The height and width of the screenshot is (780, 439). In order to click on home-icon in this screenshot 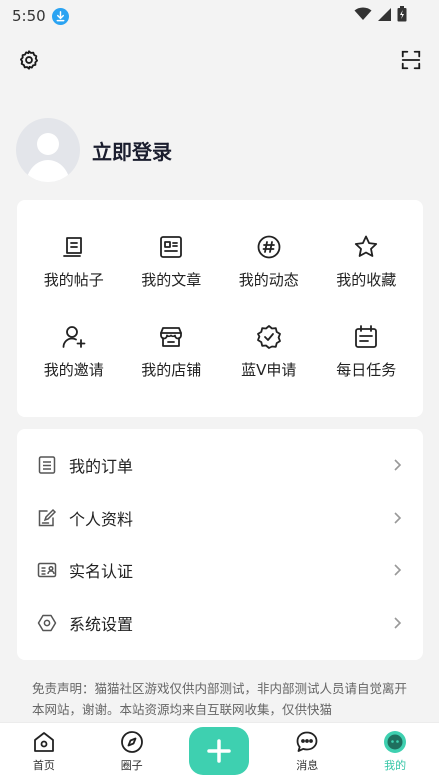, I will do `click(43, 742)`.